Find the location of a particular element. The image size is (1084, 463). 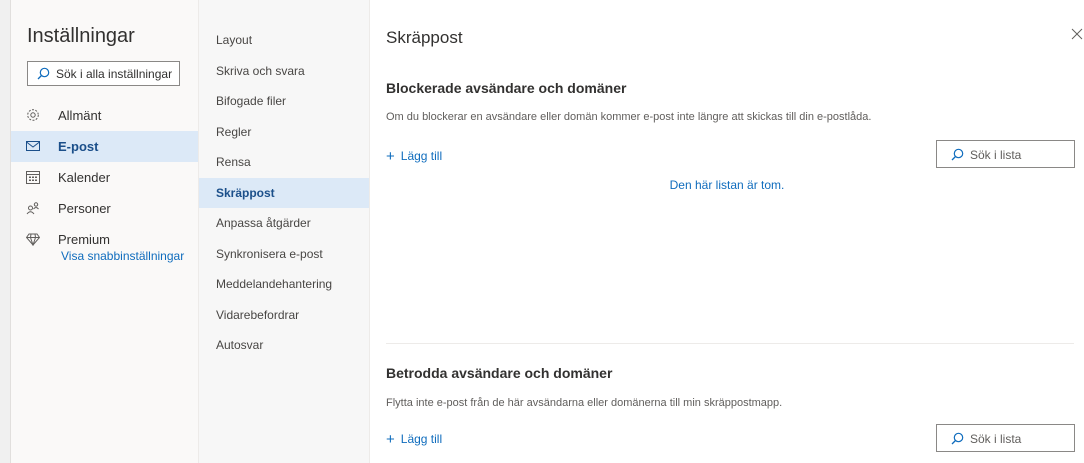

blocked-list-search-input: Sök i lista is located at coordinates (1005, 154).